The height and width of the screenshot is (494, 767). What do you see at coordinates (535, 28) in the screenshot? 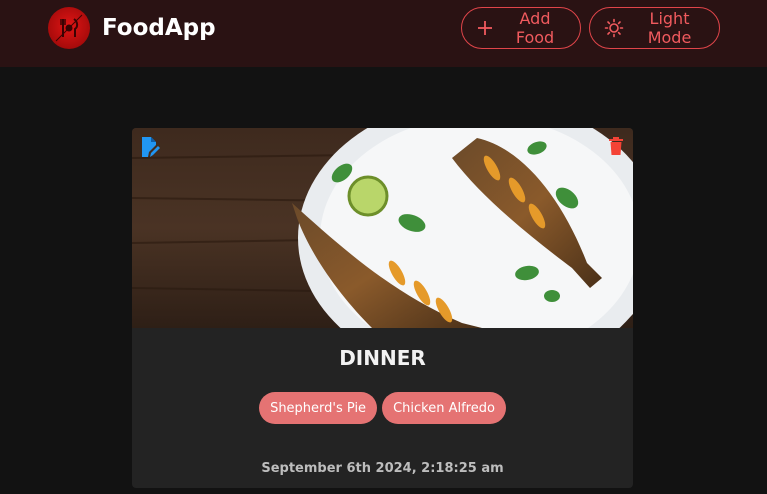
I see `add-food-label: Add Food` at bounding box center [535, 28].